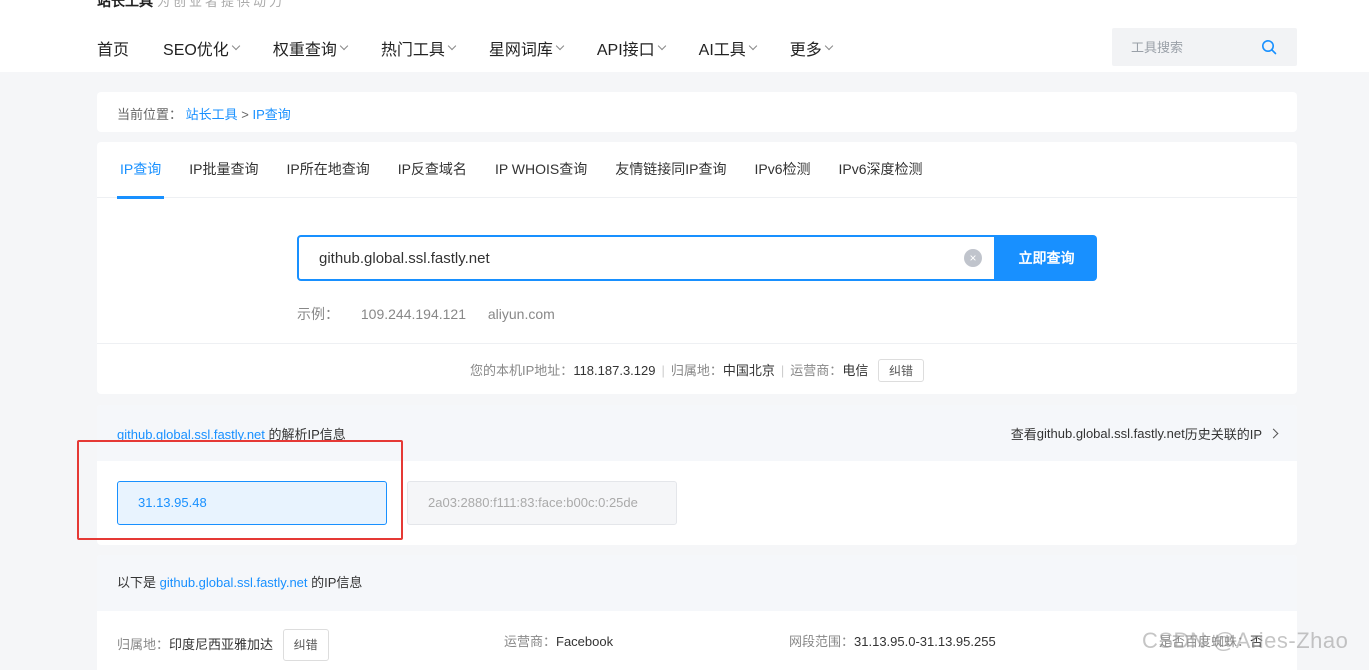  What do you see at coordinates (196, 50) in the screenshot?
I see `nav-label: SEO优化` at bounding box center [196, 50].